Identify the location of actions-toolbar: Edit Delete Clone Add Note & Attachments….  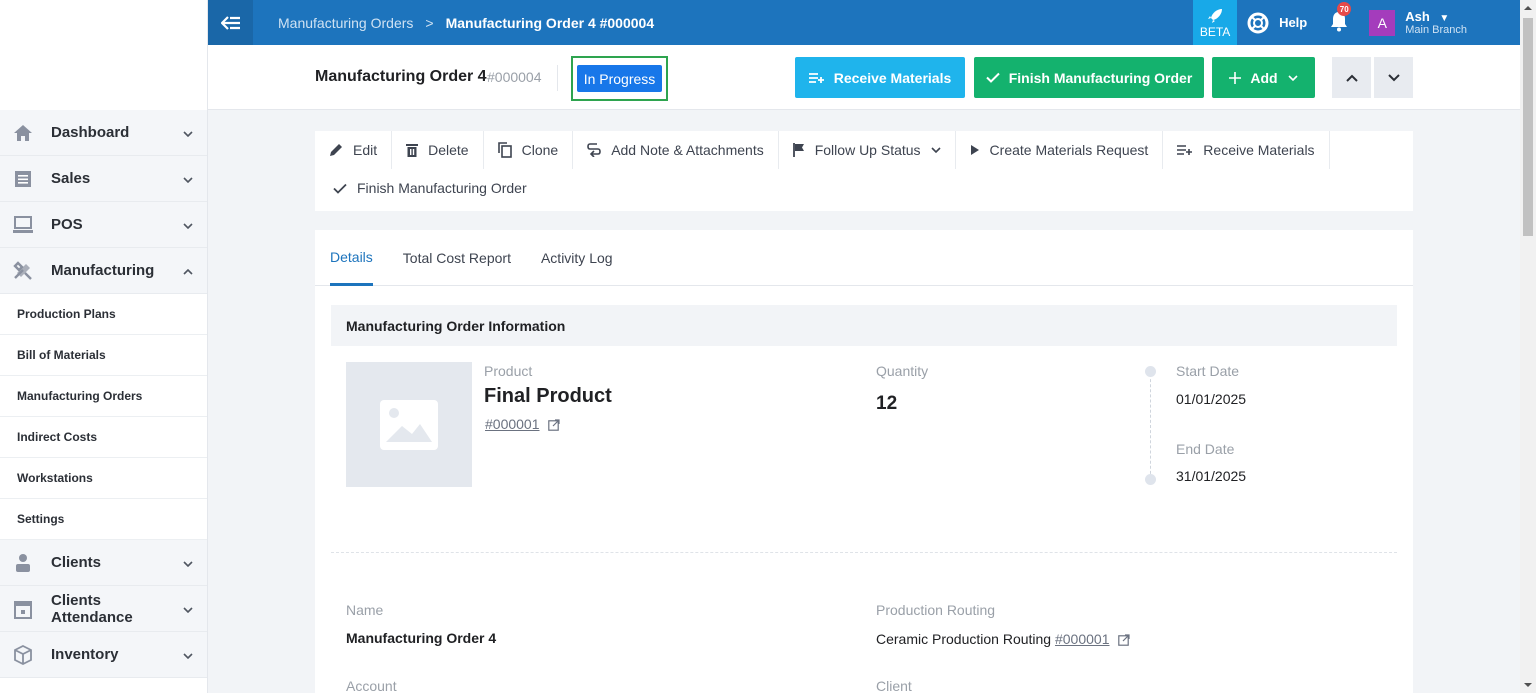
(864, 171).